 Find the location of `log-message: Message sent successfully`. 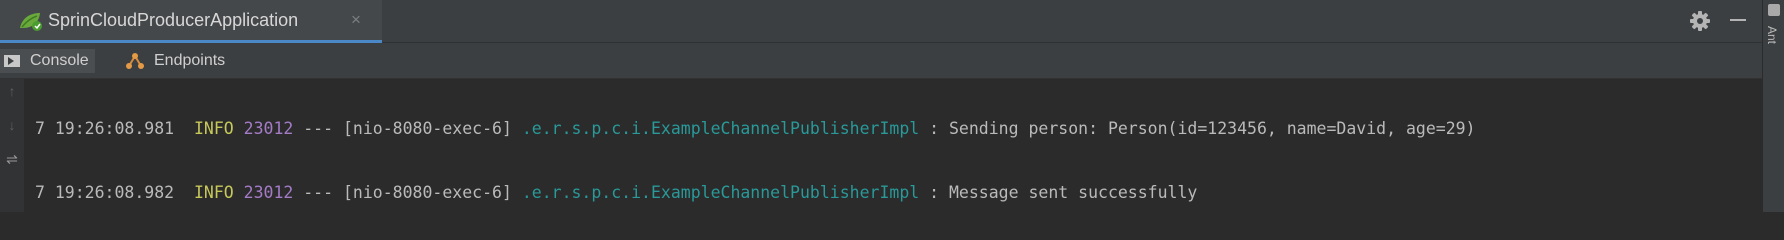

log-message: Message sent successfully is located at coordinates (1073, 192).